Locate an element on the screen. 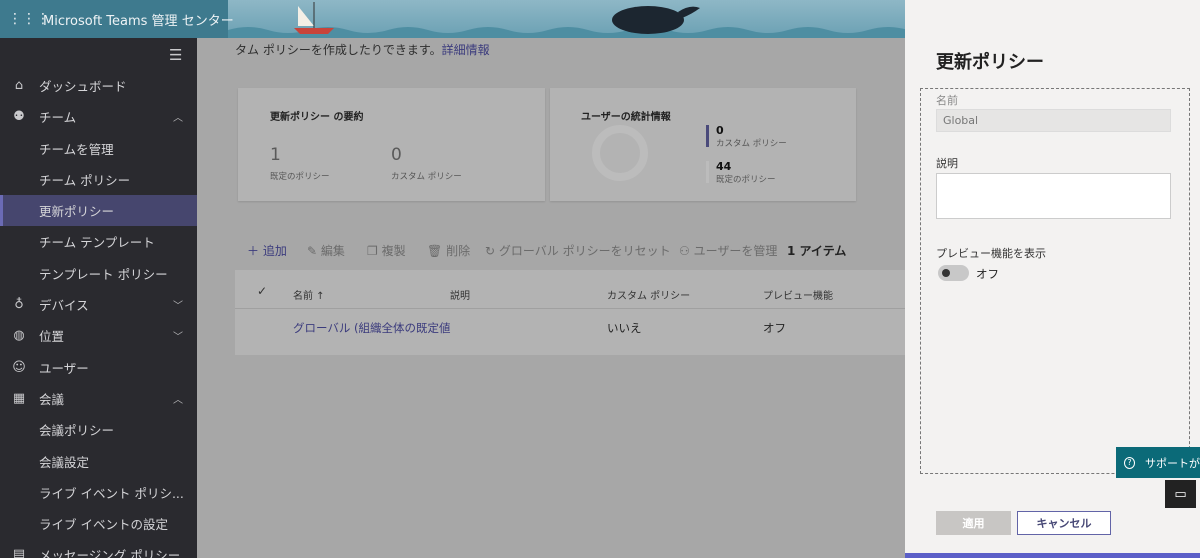 The image size is (1200, 558). summary-card: 更新ポリシー の要約 1 既定のポリシー 0 カスタム ポリシー is located at coordinates (391, 144).